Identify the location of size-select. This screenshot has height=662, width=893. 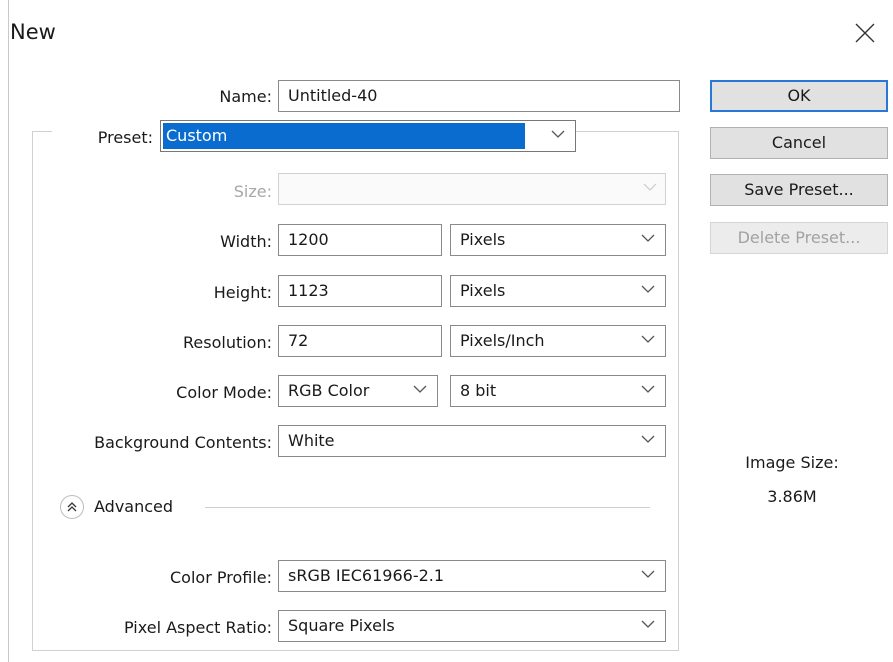
(472, 189).